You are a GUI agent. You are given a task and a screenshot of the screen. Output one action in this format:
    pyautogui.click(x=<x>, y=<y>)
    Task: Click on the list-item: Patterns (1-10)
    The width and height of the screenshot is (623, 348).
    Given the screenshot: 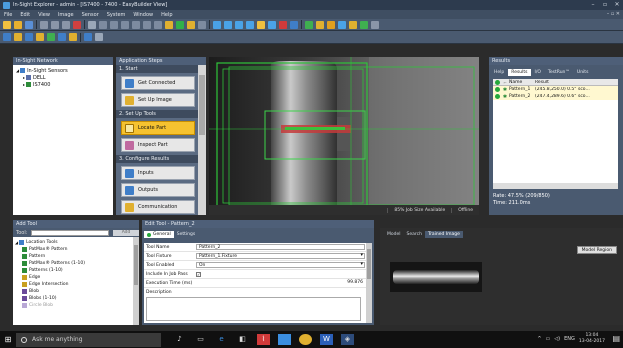 What is the action you would take?
    pyautogui.click(x=73, y=270)
    